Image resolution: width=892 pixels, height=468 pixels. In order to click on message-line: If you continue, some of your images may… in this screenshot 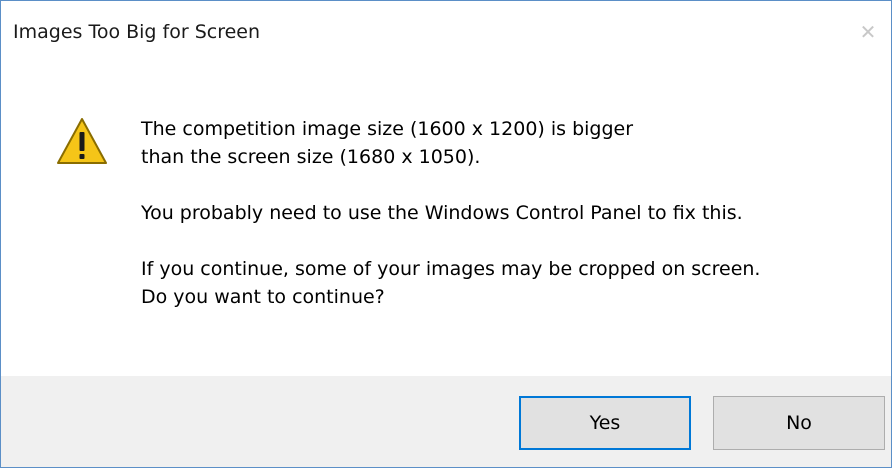, I will do `click(451, 269)`.